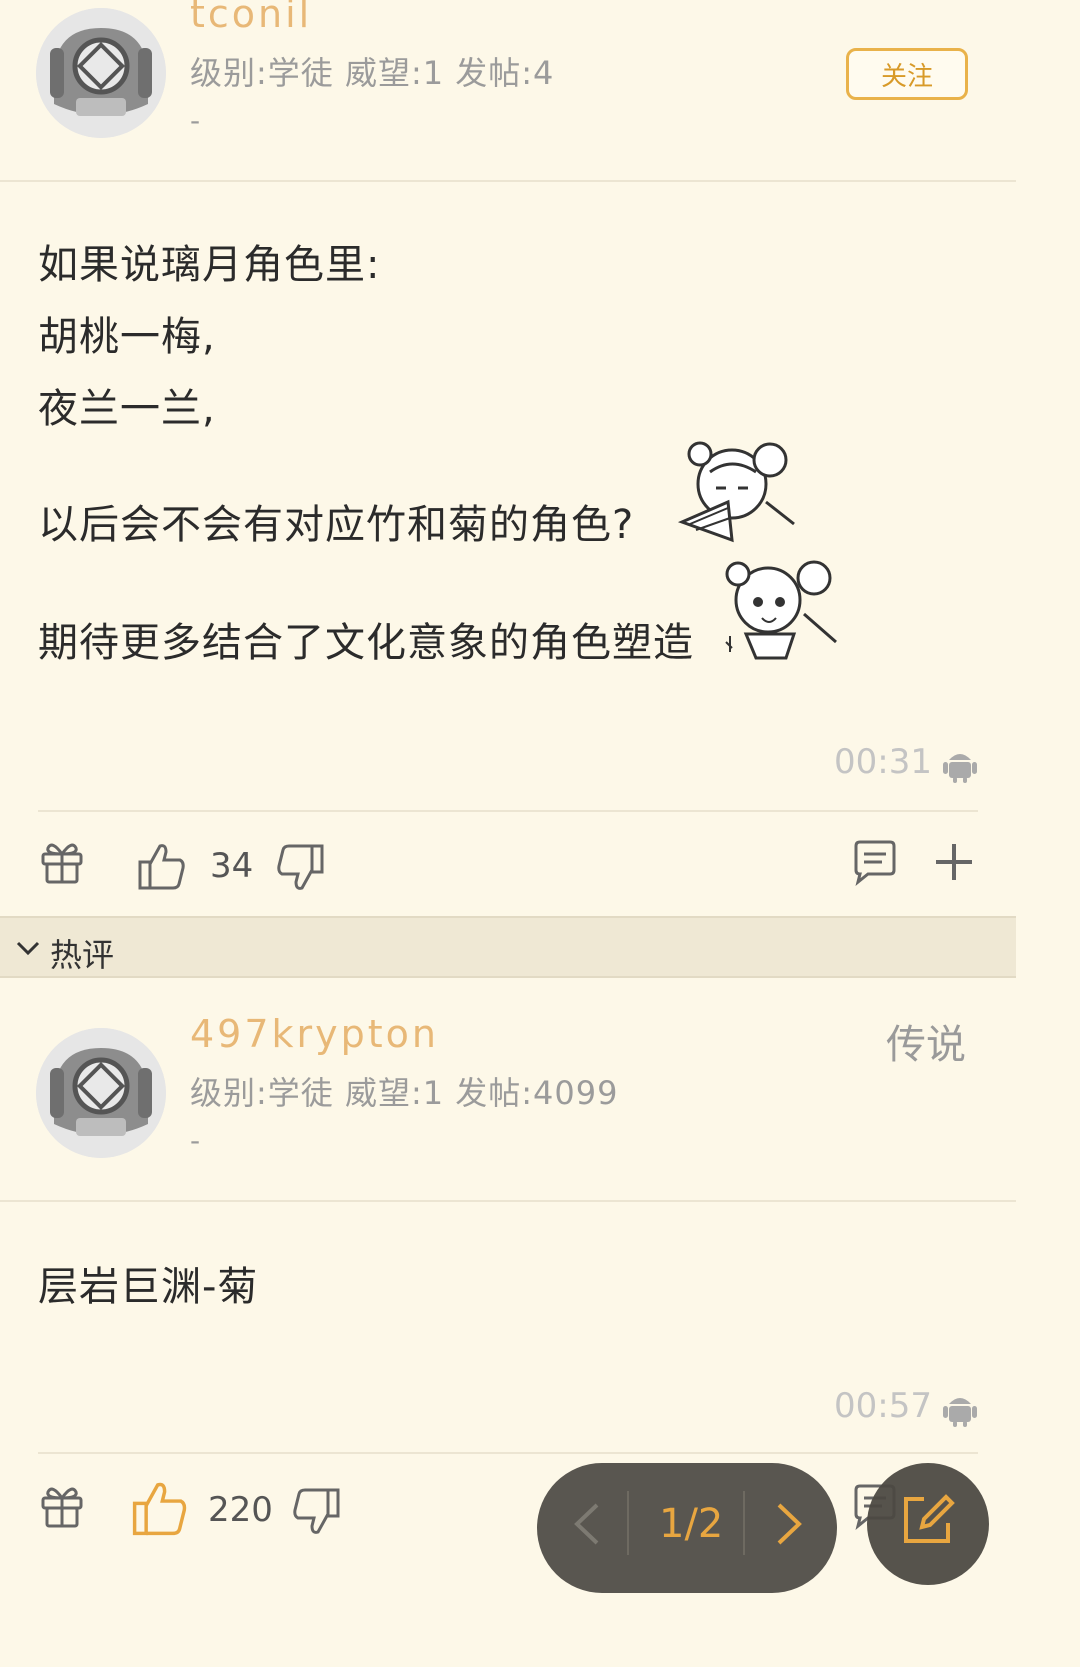 The image size is (1080, 1667). What do you see at coordinates (789, 1524) in the screenshot?
I see `chevron-right-icon` at bounding box center [789, 1524].